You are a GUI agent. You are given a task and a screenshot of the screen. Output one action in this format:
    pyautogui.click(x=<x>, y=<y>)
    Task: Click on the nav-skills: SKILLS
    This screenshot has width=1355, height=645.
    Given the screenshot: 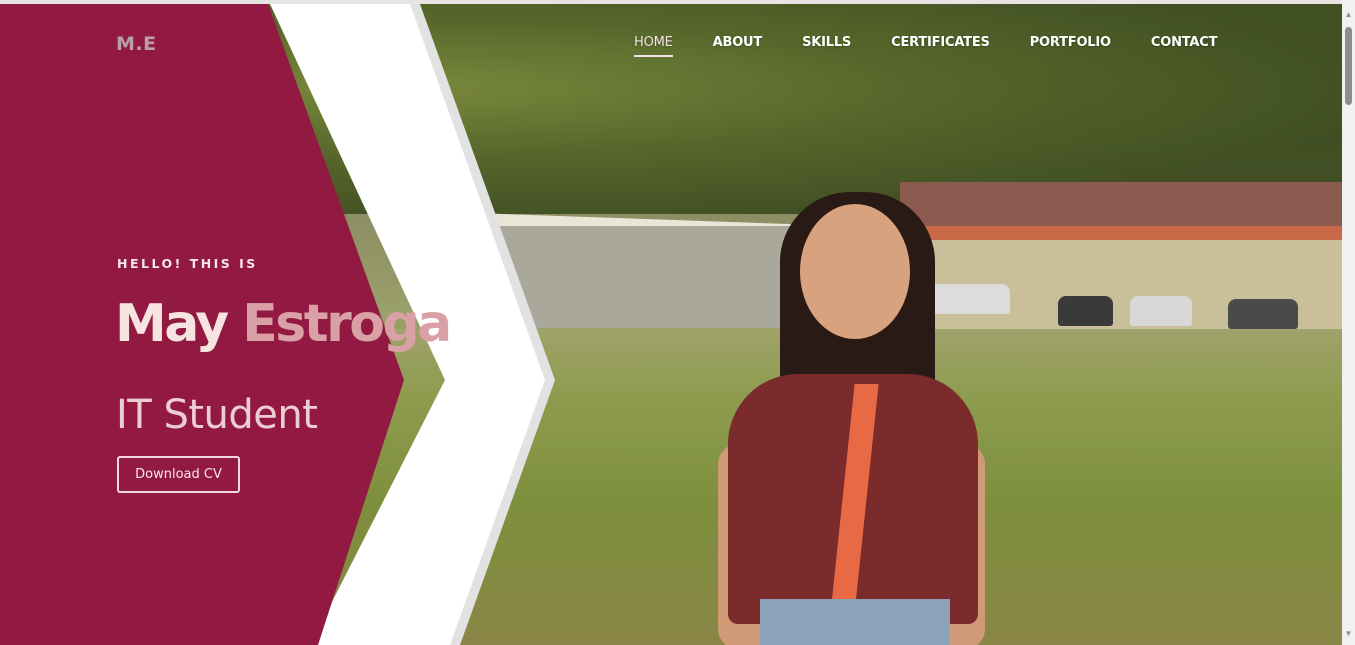 What is the action you would take?
    pyautogui.click(x=826, y=46)
    